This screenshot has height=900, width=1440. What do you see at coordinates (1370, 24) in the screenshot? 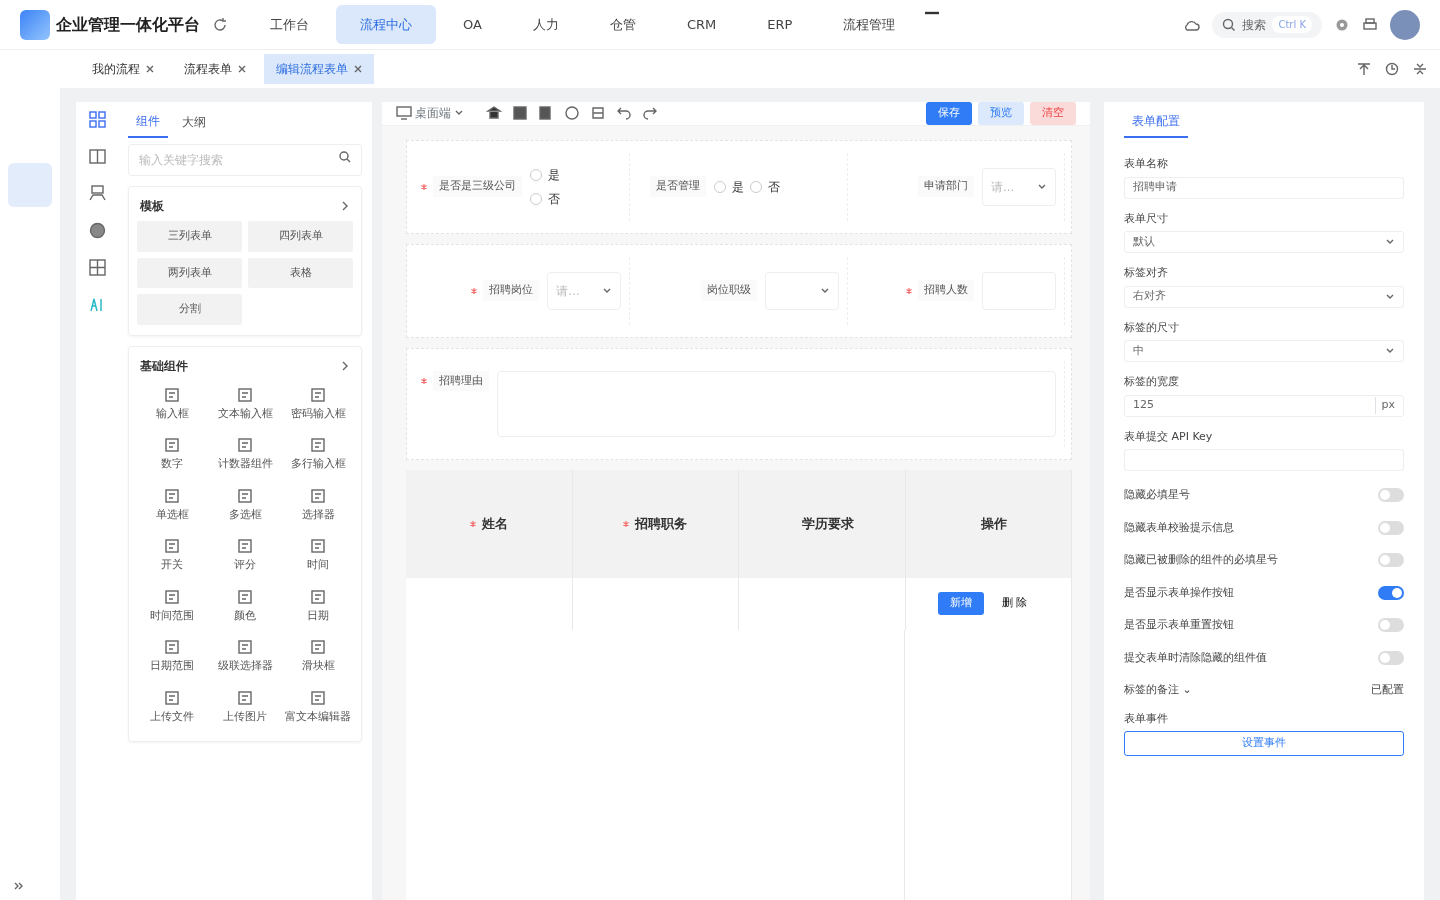
I see `printer-icon` at bounding box center [1370, 24].